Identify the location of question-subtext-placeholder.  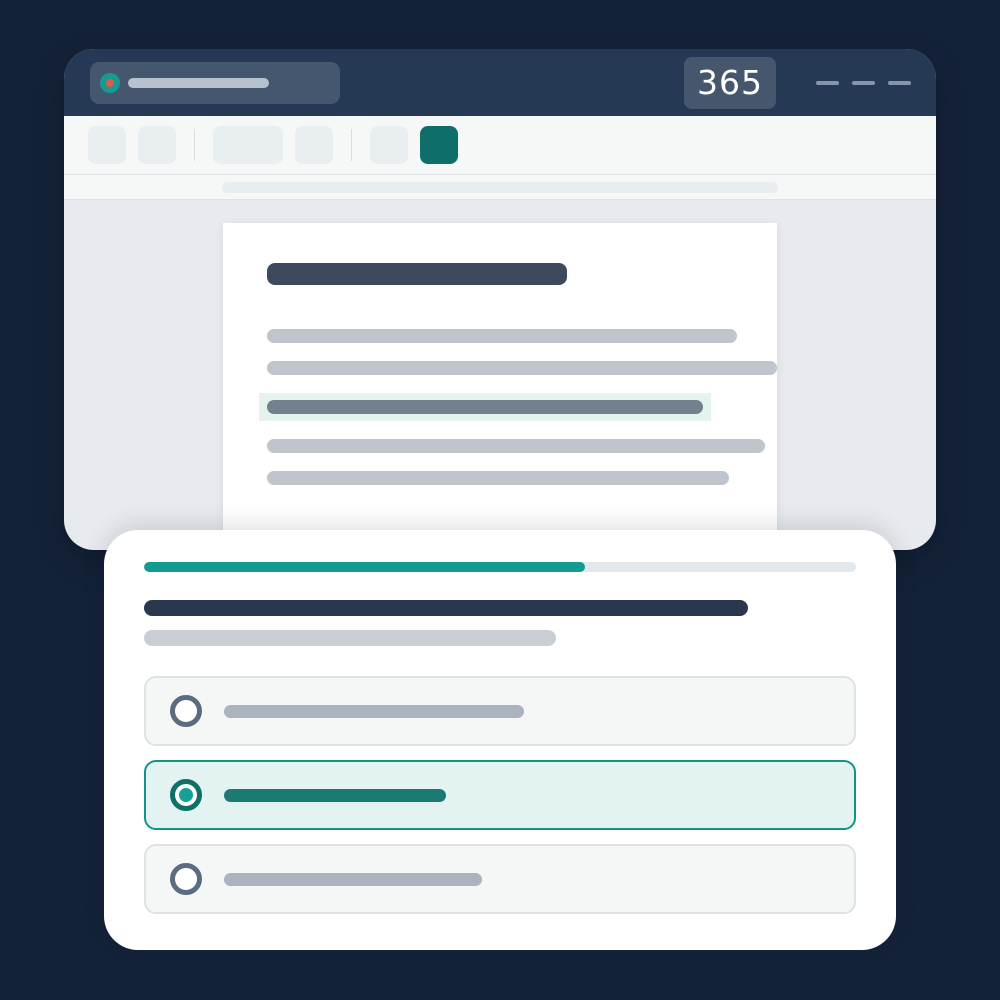
(350, 638).